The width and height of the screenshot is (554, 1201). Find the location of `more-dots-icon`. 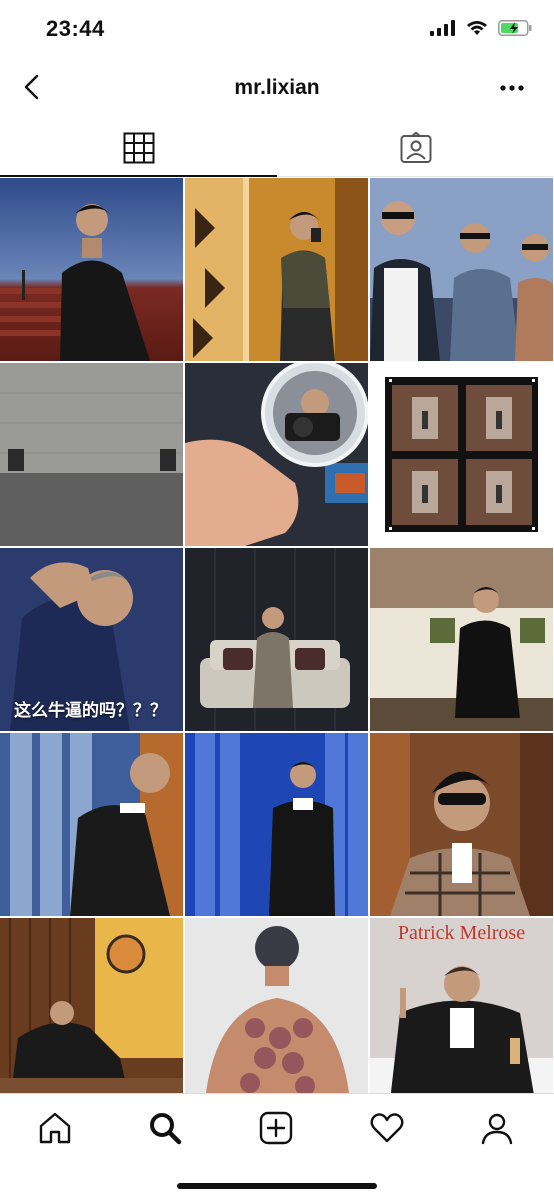

more-dots-icon is located at coordinates (512, 88).